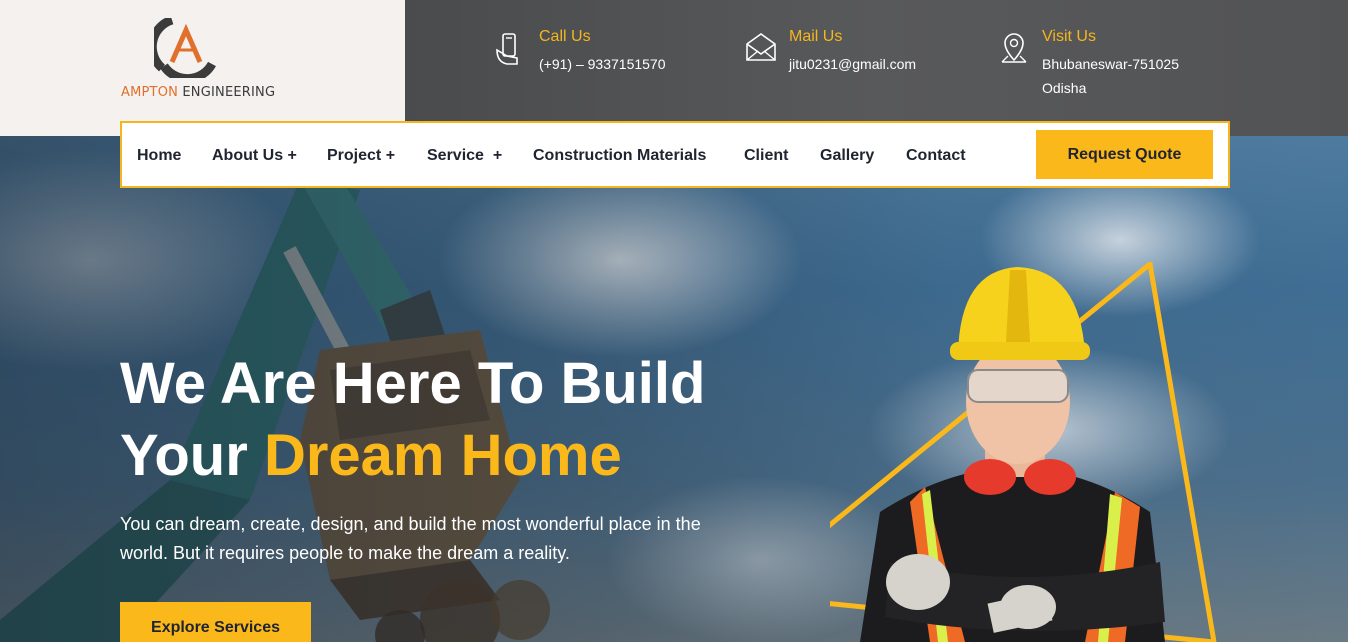 This screenshot has width=1348, height=642. Describe the element at coordinates (602, 64) in the screenshot. I see `contact-call-value: (+91) – 9337151570` at that location.